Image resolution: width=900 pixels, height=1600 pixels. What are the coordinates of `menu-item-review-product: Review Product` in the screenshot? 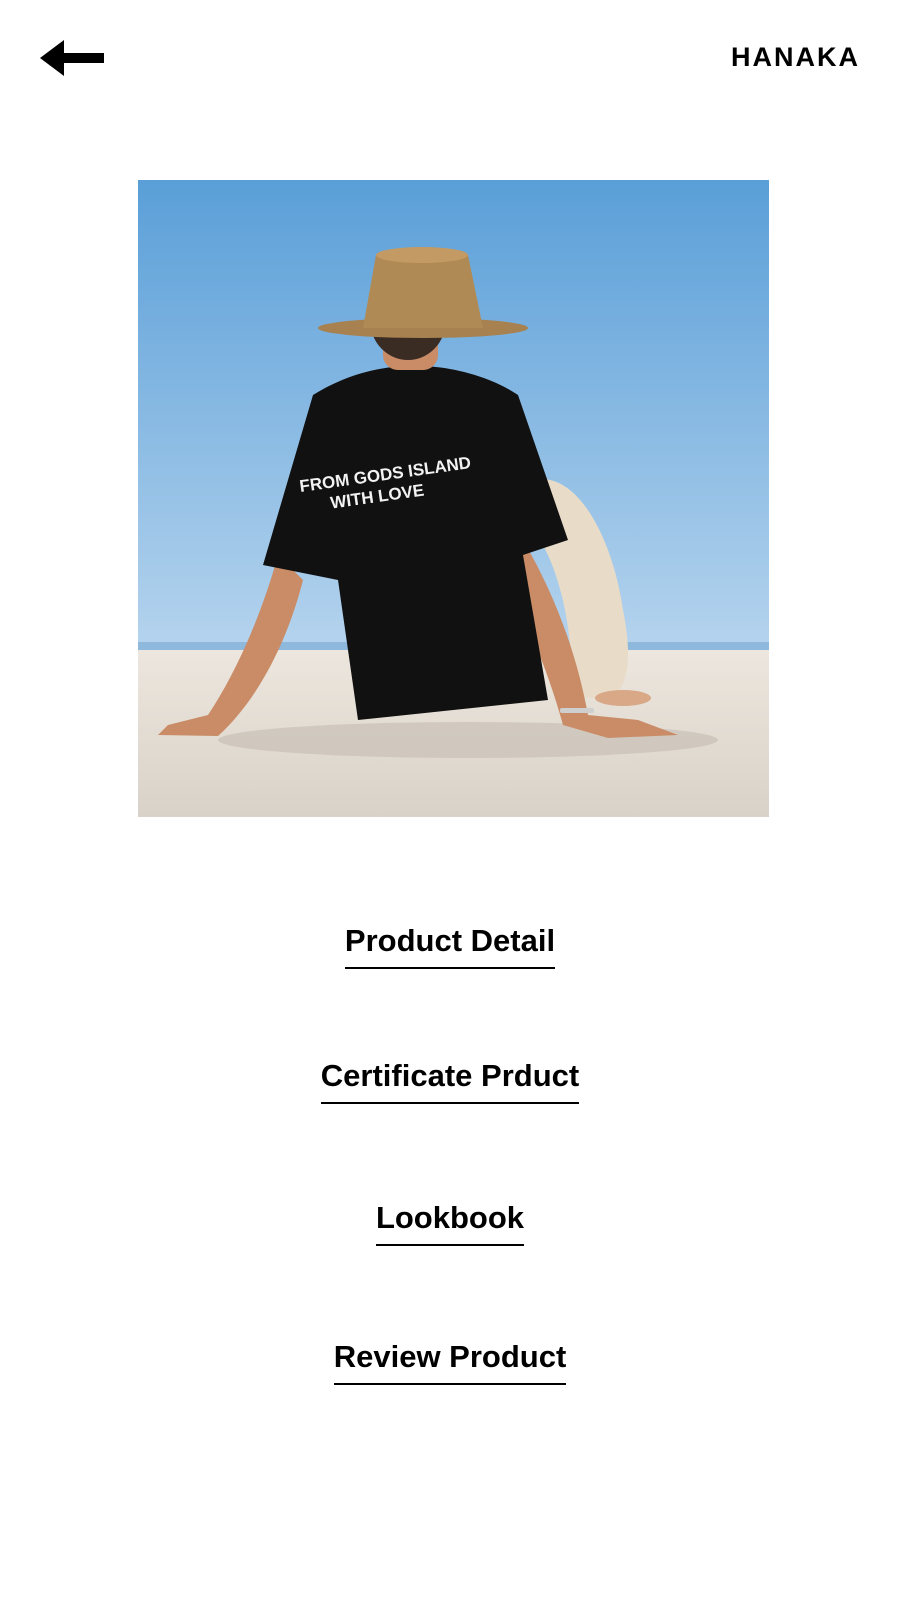 It's located at (450, 1361).